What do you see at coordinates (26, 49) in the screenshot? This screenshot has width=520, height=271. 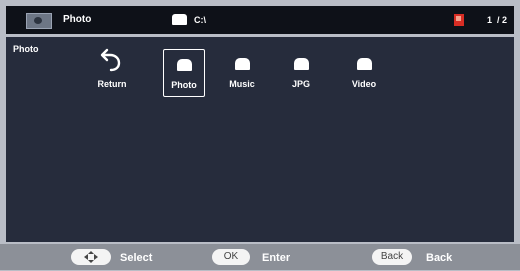 I see `section-label: Photo` at bounding box center [26, 49].